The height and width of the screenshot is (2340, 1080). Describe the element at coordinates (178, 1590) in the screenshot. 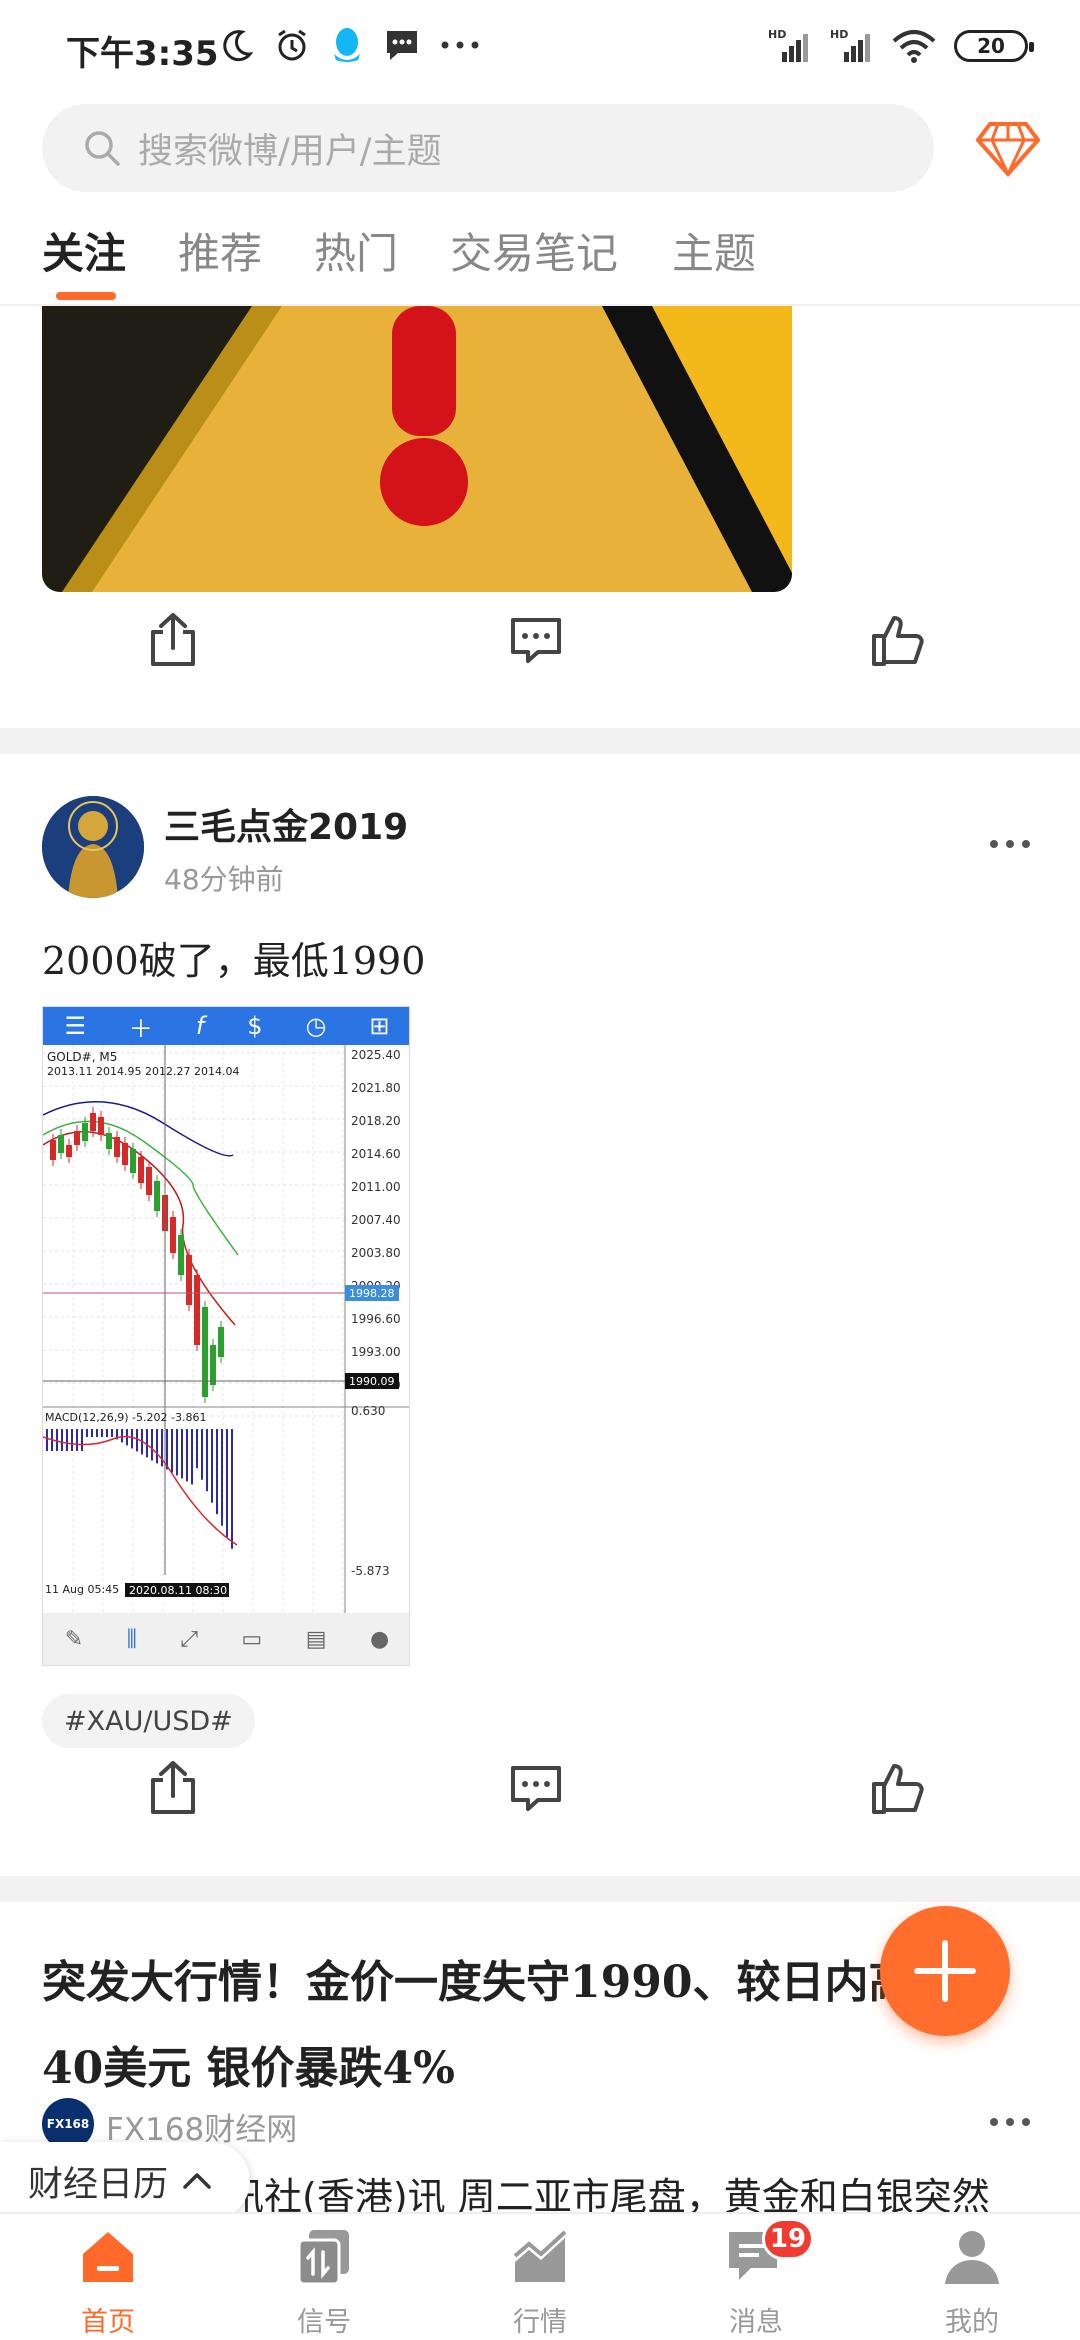

I see `time-cursor-label: 2020.08.11 08:30` at that location.